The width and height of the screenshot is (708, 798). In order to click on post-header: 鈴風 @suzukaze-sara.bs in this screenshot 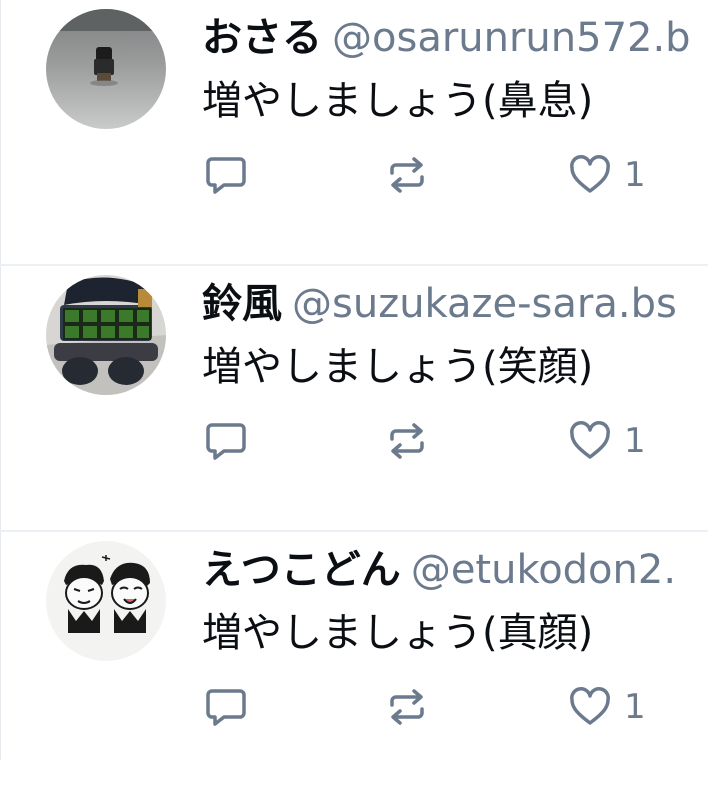, I will do `click(439, 304)`.